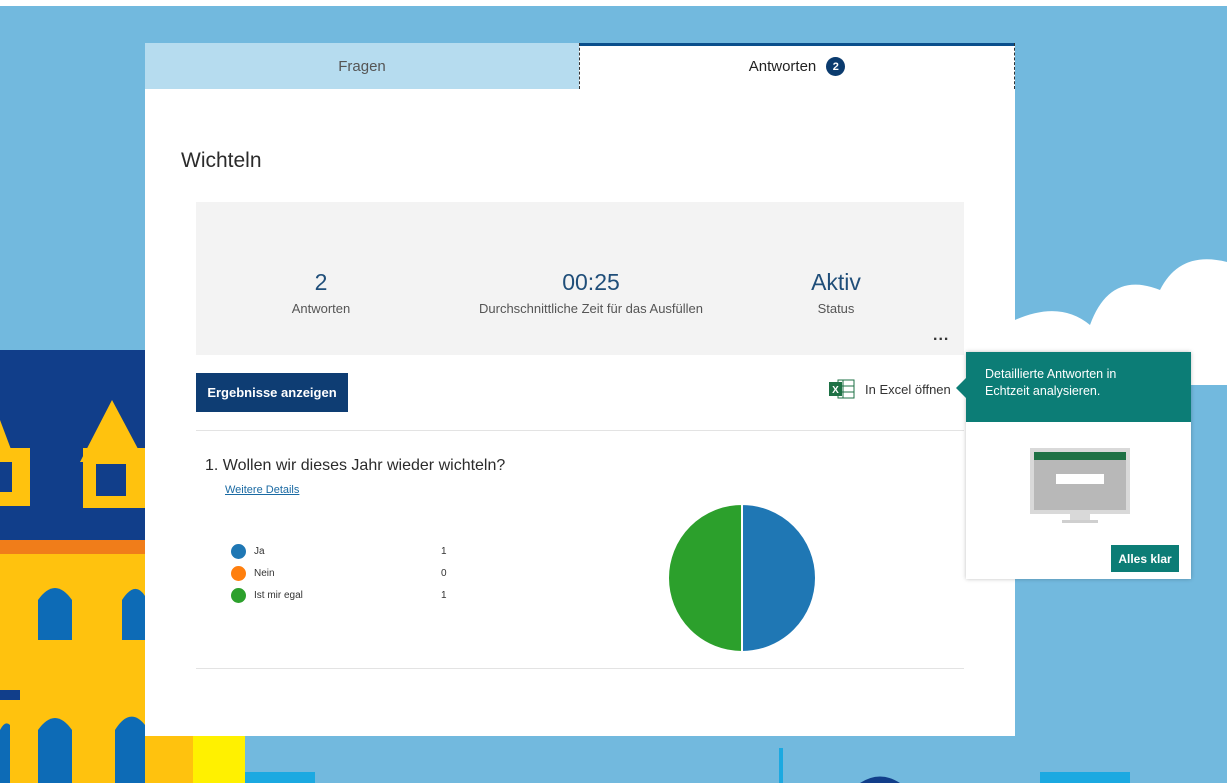  What do you see at coordinates (782, 66) in the screenshot?
I see `tab-antworten-label: Antworten` at bounding box center [782, 66].